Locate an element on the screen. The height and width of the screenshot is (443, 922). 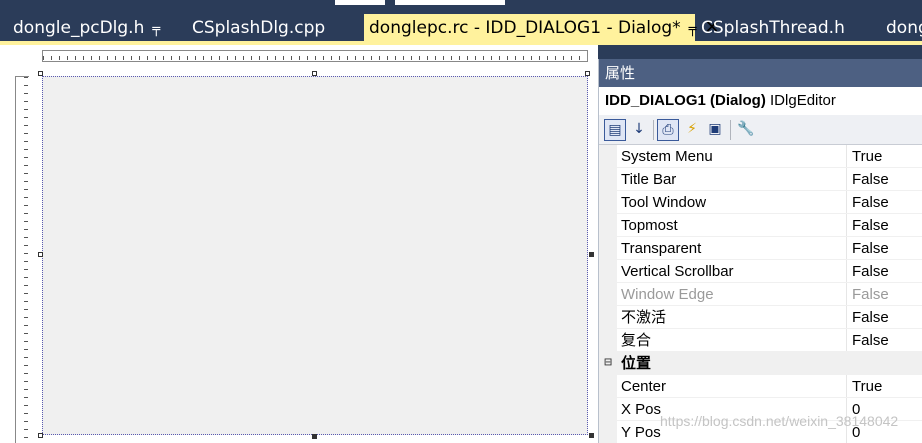
tab-csplashdlg-cpp: CSplashDlg.cpp is located at coordinates (258, 27).